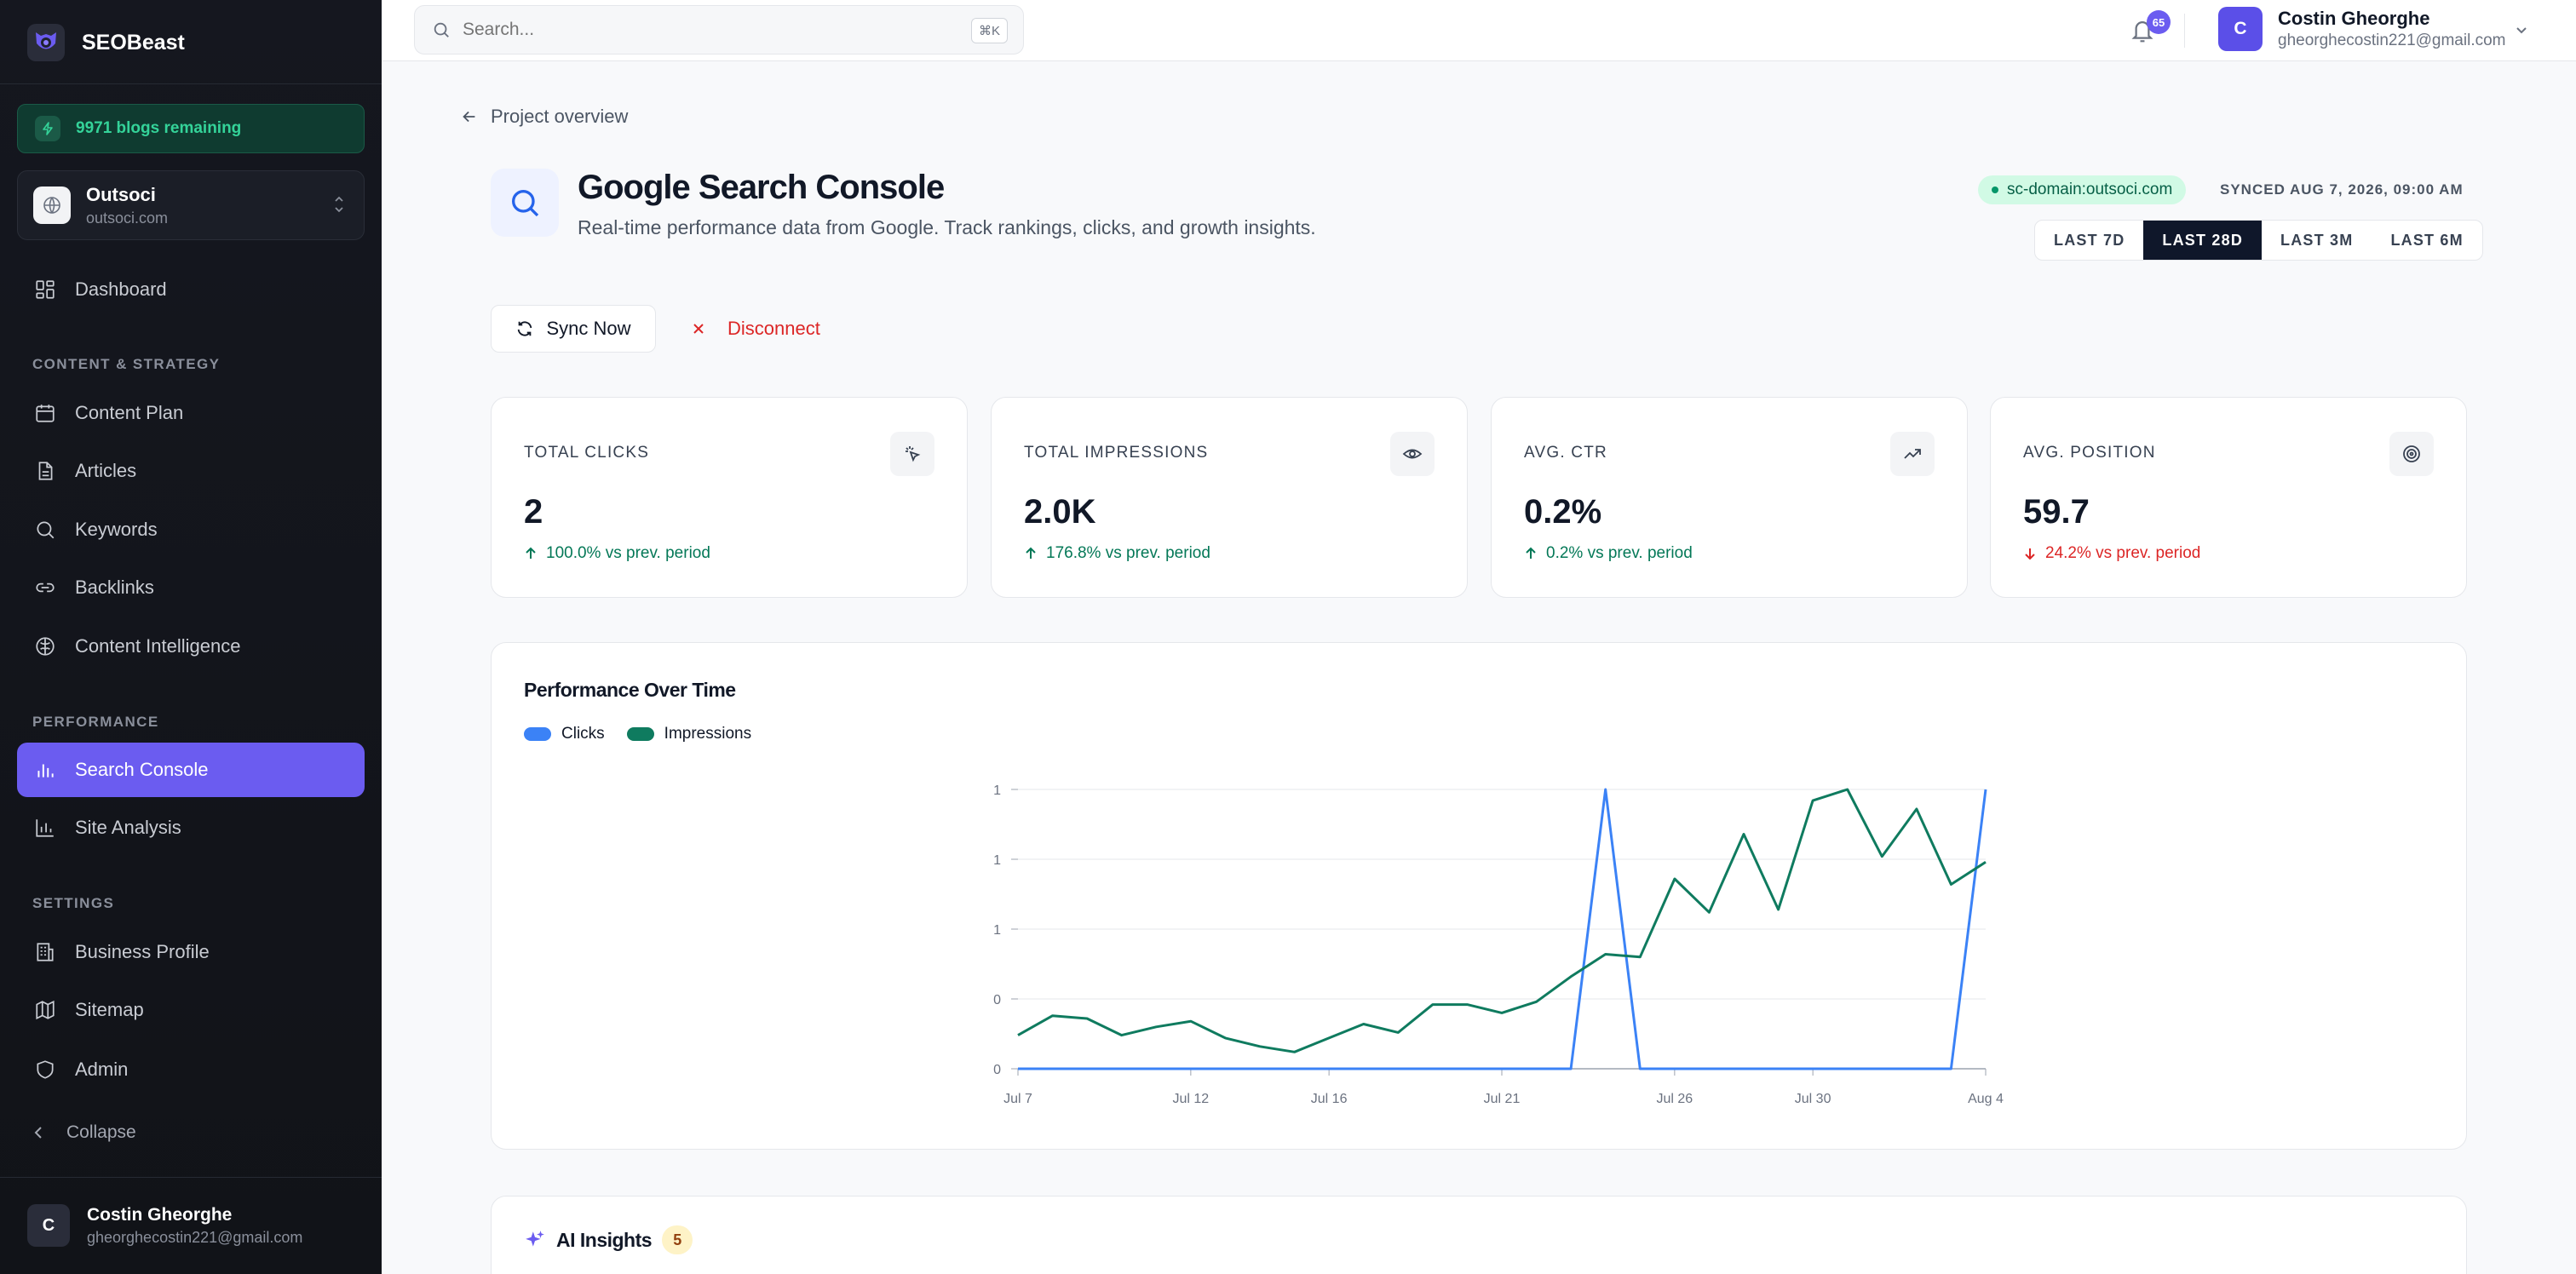  Describe the element at coordinates (339, 206) in the screenshot. I see `chevron-up-down-icon` at that location.